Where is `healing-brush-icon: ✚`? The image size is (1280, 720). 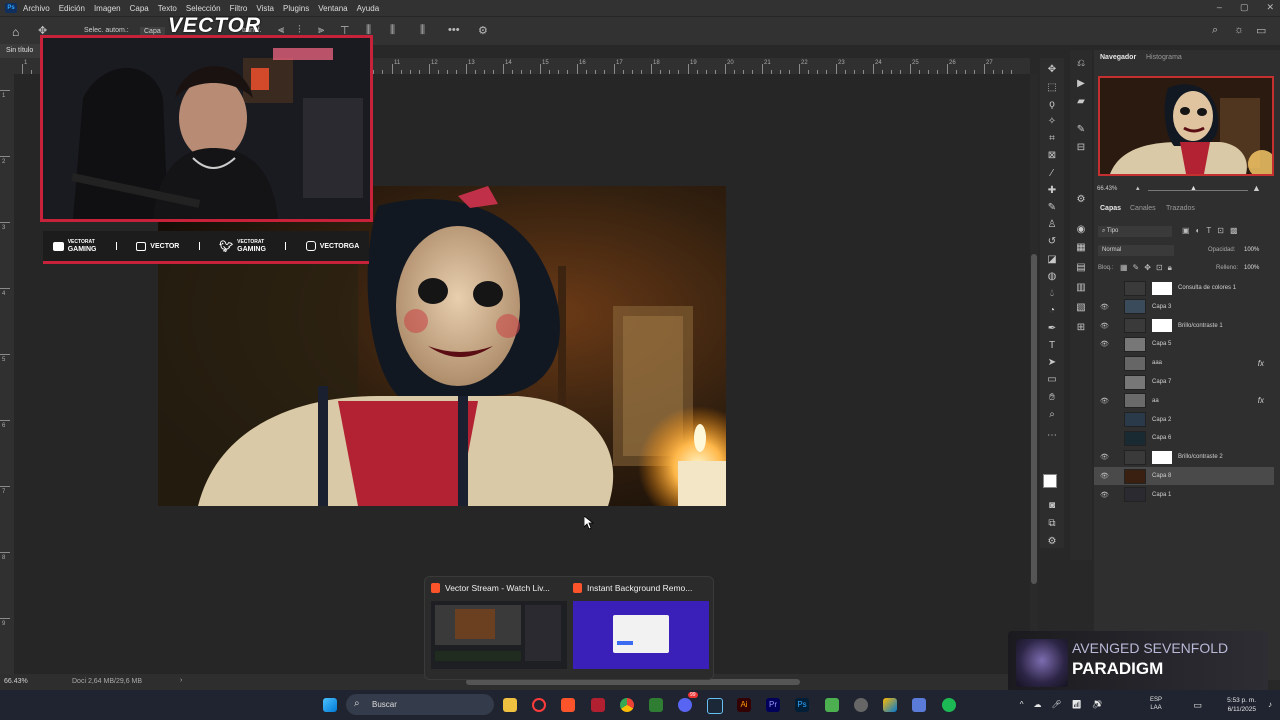
healing-brush-icon: ✚ is located at coordinates (1052, 191).